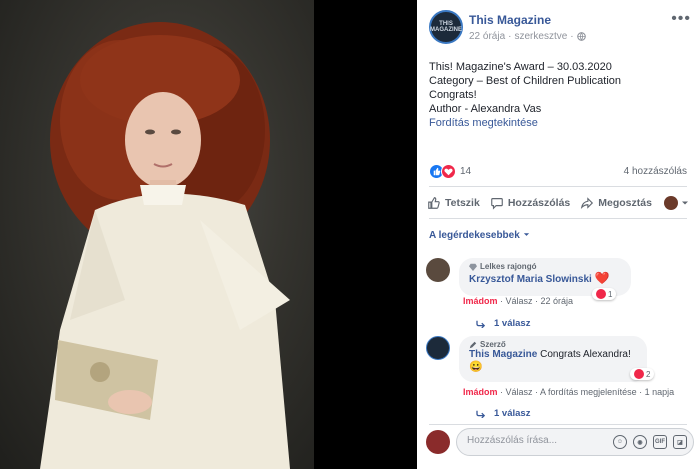 The width and height of the screenshot is (700, 469). Describe the element at coordinates (473, 344) in the screenshot. I see `pen-icon` at that location.